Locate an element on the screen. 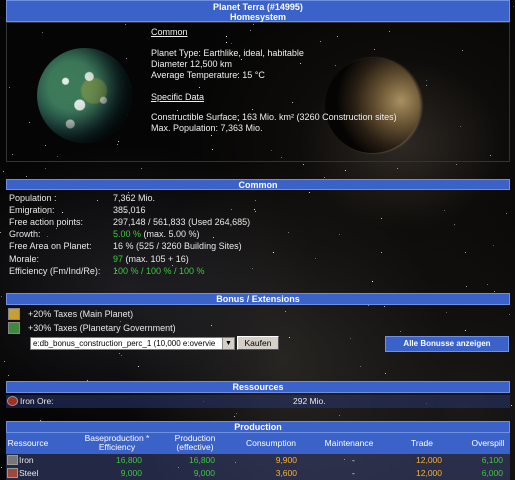 The height and width of the screenshot is (480, 515). free-area-value: 16 % (525 / 3260 Building Sites) is located at coordinates (177, 246).